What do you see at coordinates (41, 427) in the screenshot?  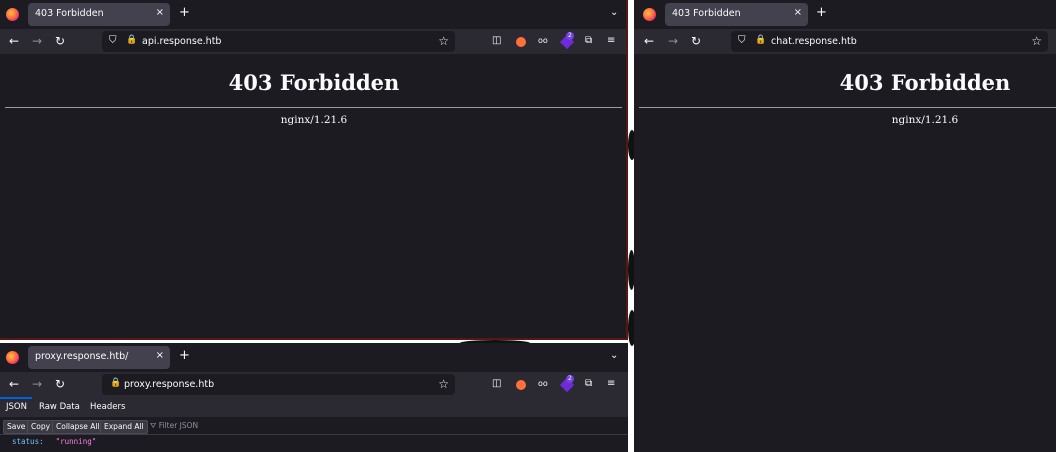 I see `copy-button: Copy` at bounding box center [41, 427].